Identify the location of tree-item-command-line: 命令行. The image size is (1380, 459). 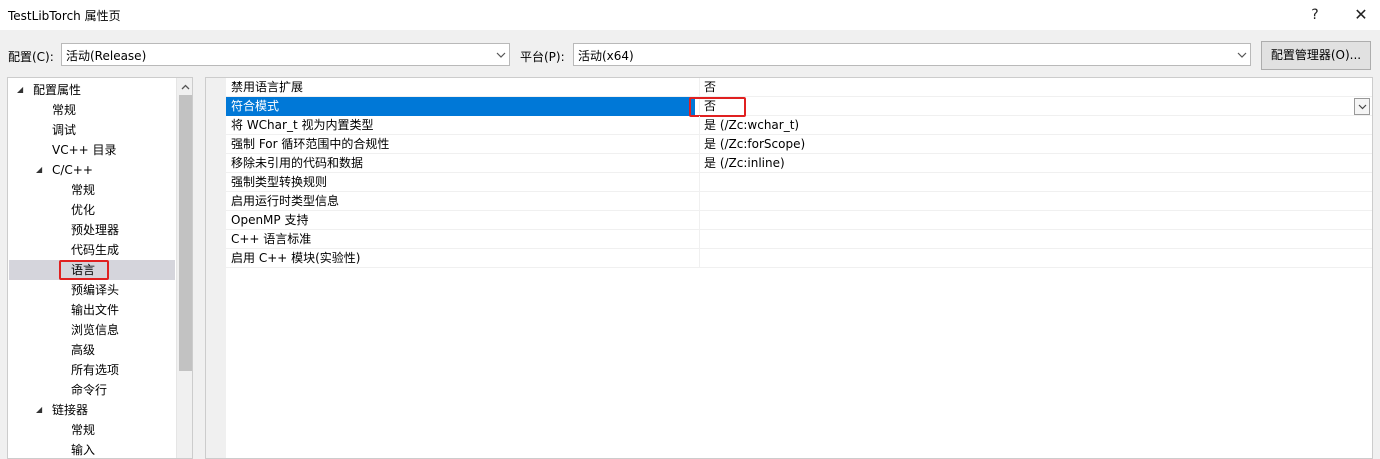
(89, 390).